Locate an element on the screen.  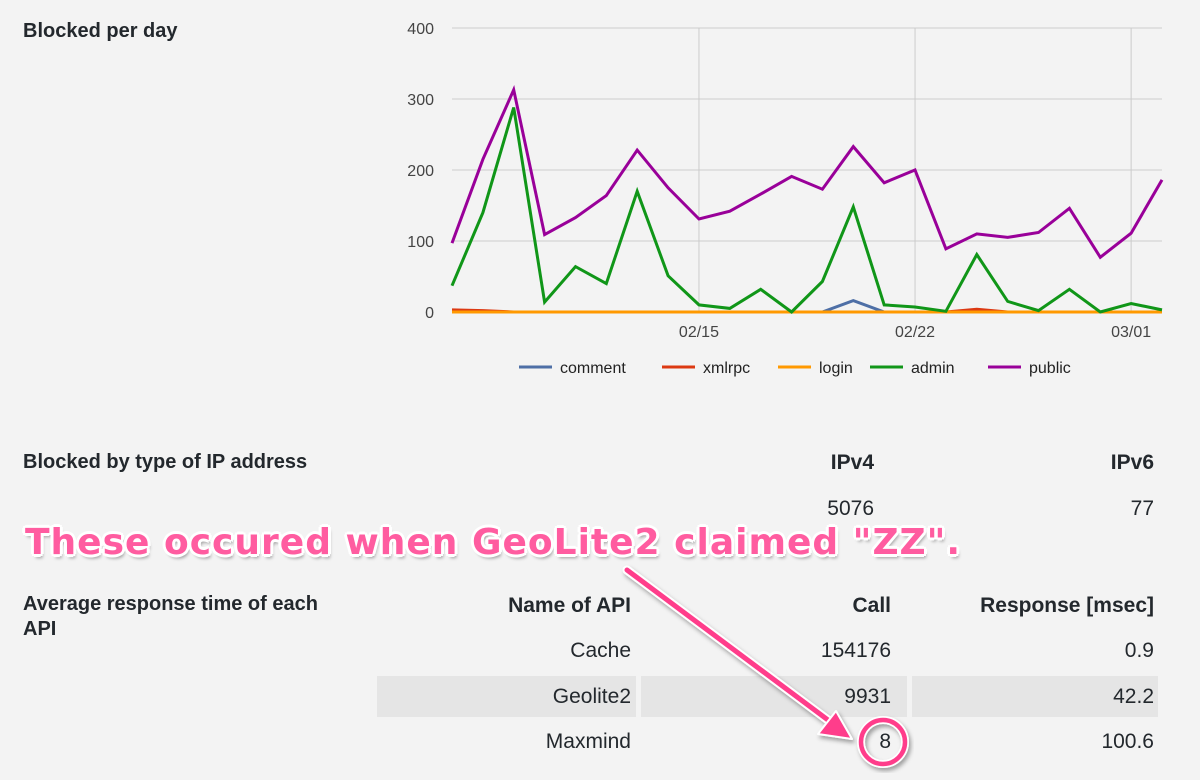
legend-item-public: public is located at coordinates (1029, 368).